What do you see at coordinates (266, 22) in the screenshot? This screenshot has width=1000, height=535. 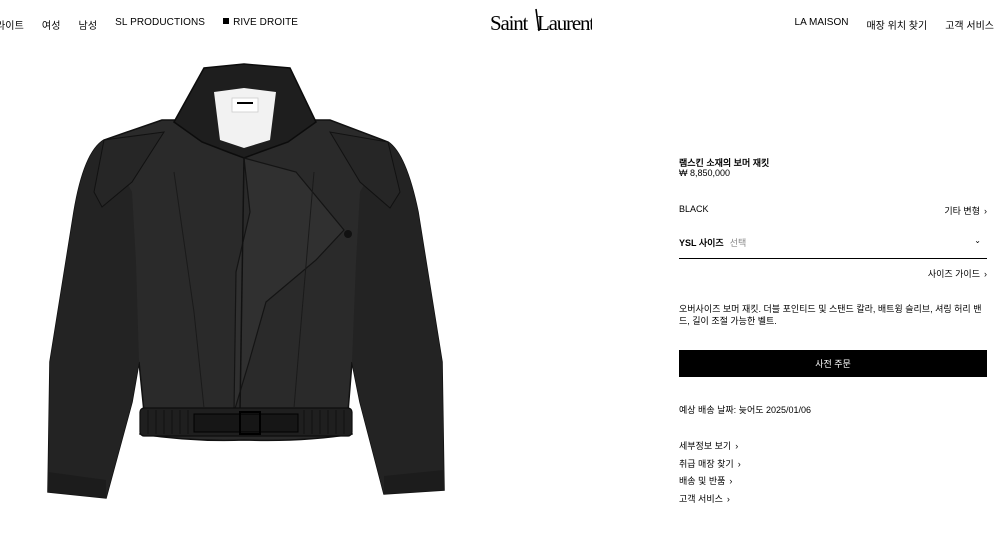 I see `nav-item-rive-droite-label: RIVE DROITE` at bounding box center [266, 22].